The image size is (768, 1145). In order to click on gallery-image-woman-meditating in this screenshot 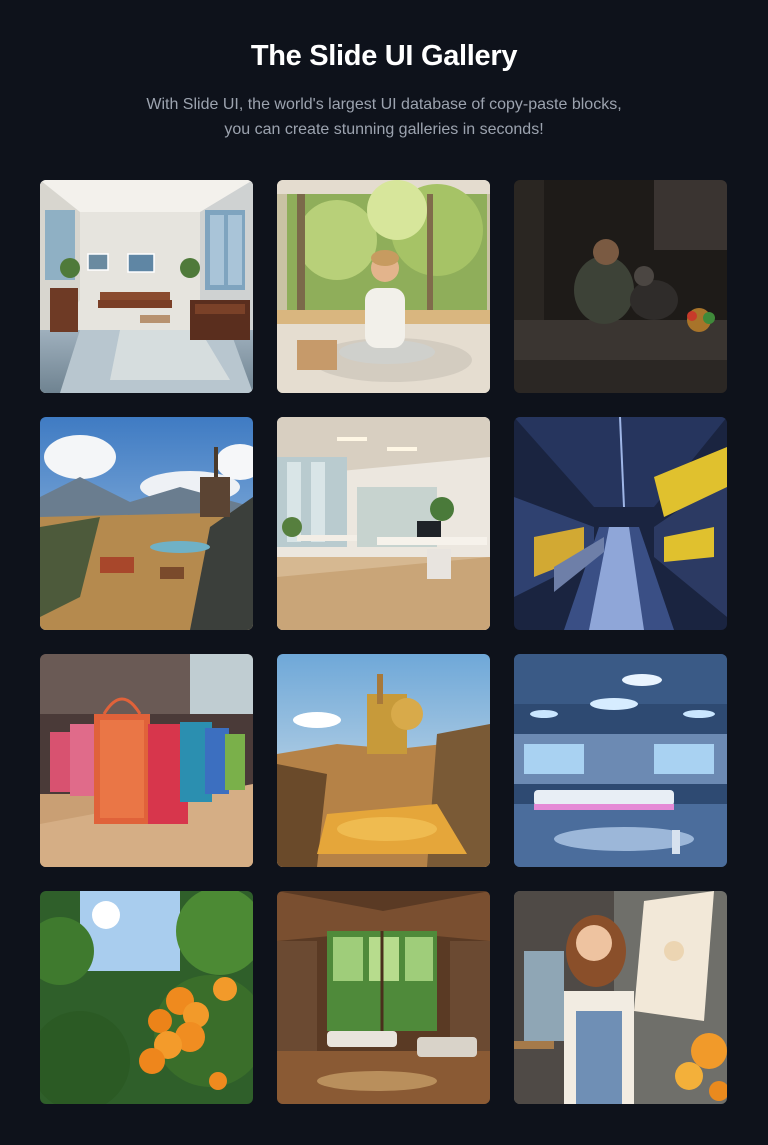, I will do `click(383, 286)`.